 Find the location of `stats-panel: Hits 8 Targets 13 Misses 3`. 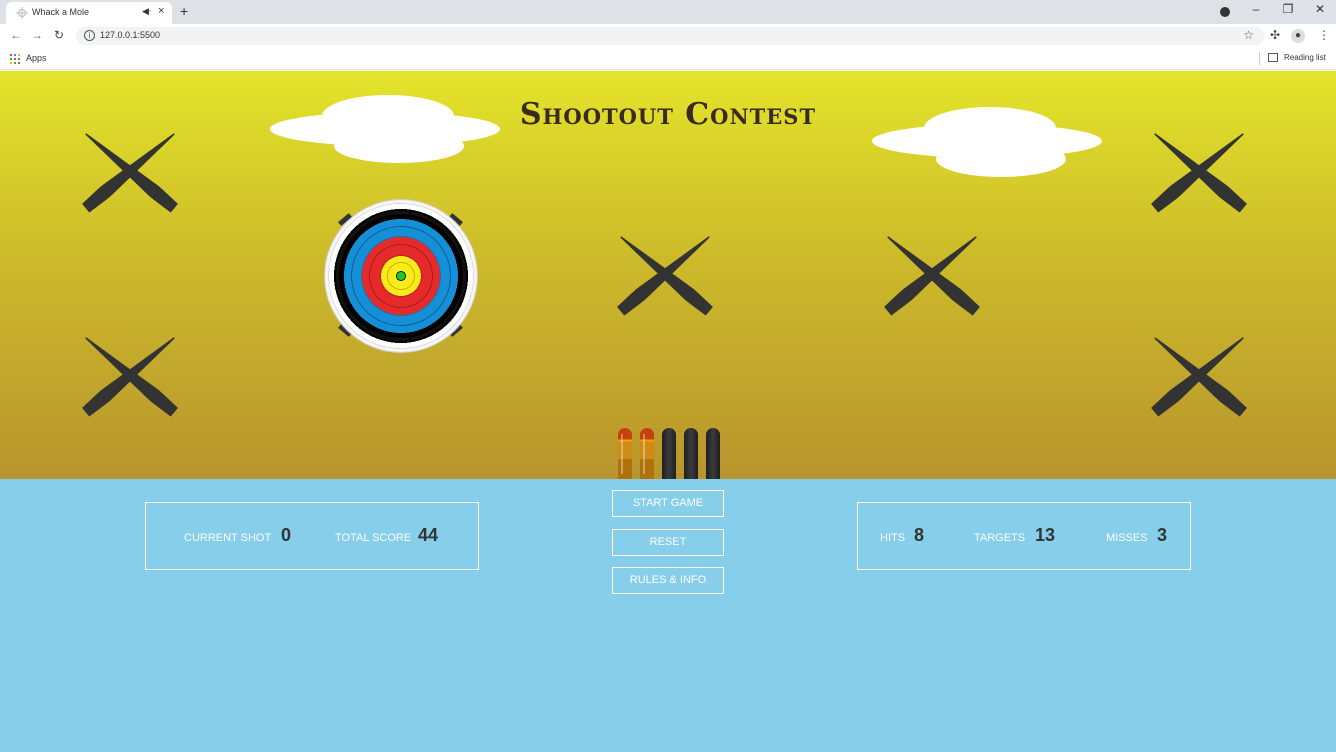

stats-panel: Hits 8 Targets 13 Misses 3 is located at coordinates (1024, 536).